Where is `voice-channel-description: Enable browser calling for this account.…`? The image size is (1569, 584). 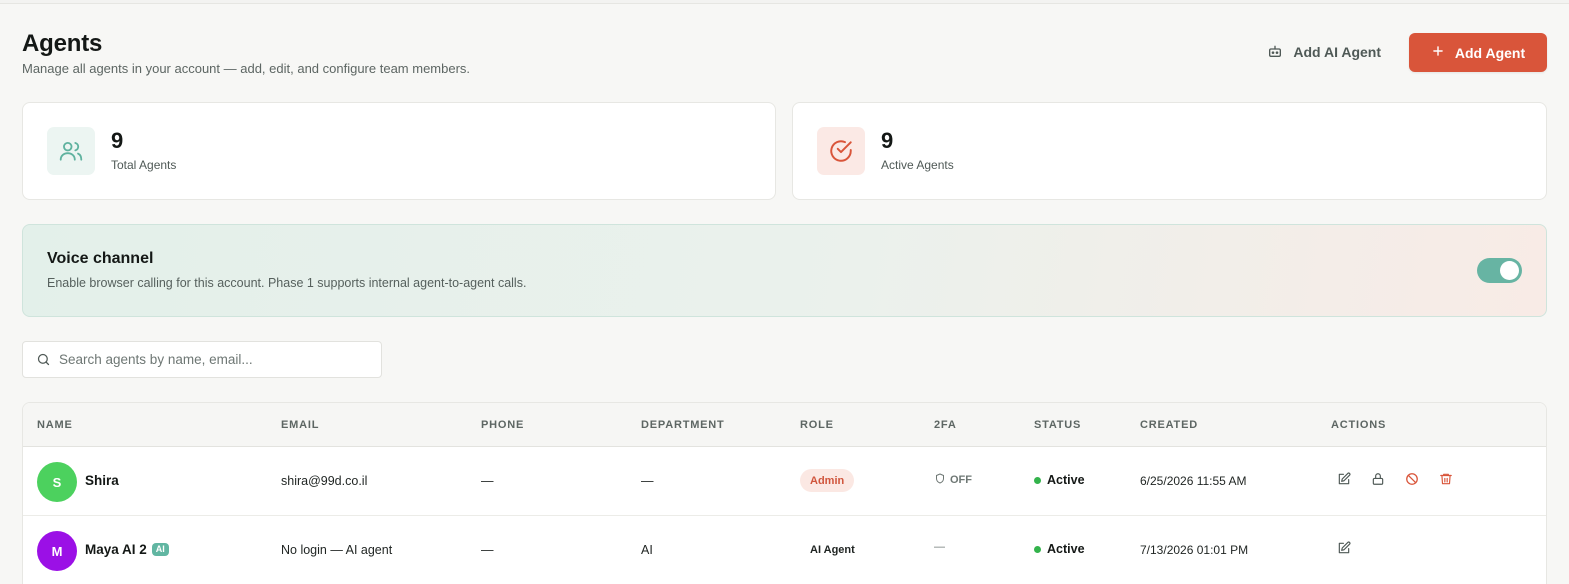 voice-channel-description: Enable browser calling for this account.… is located at coordinates (287, 283).